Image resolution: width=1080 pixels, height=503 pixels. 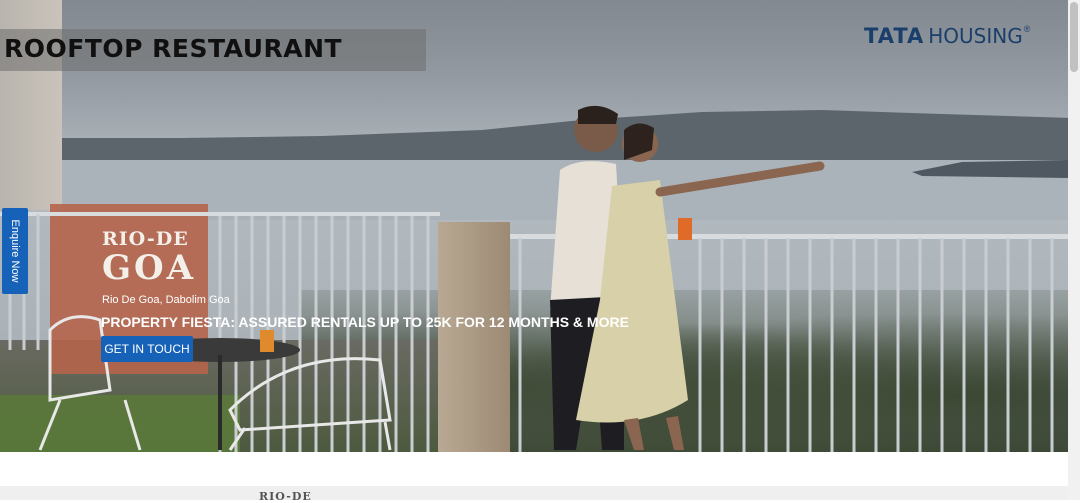 What do you see at coordinates (173, 48) in the screenshot?
I see `page-title: ROOFTOP RESTAURANT` at bounding box center [173, 48].